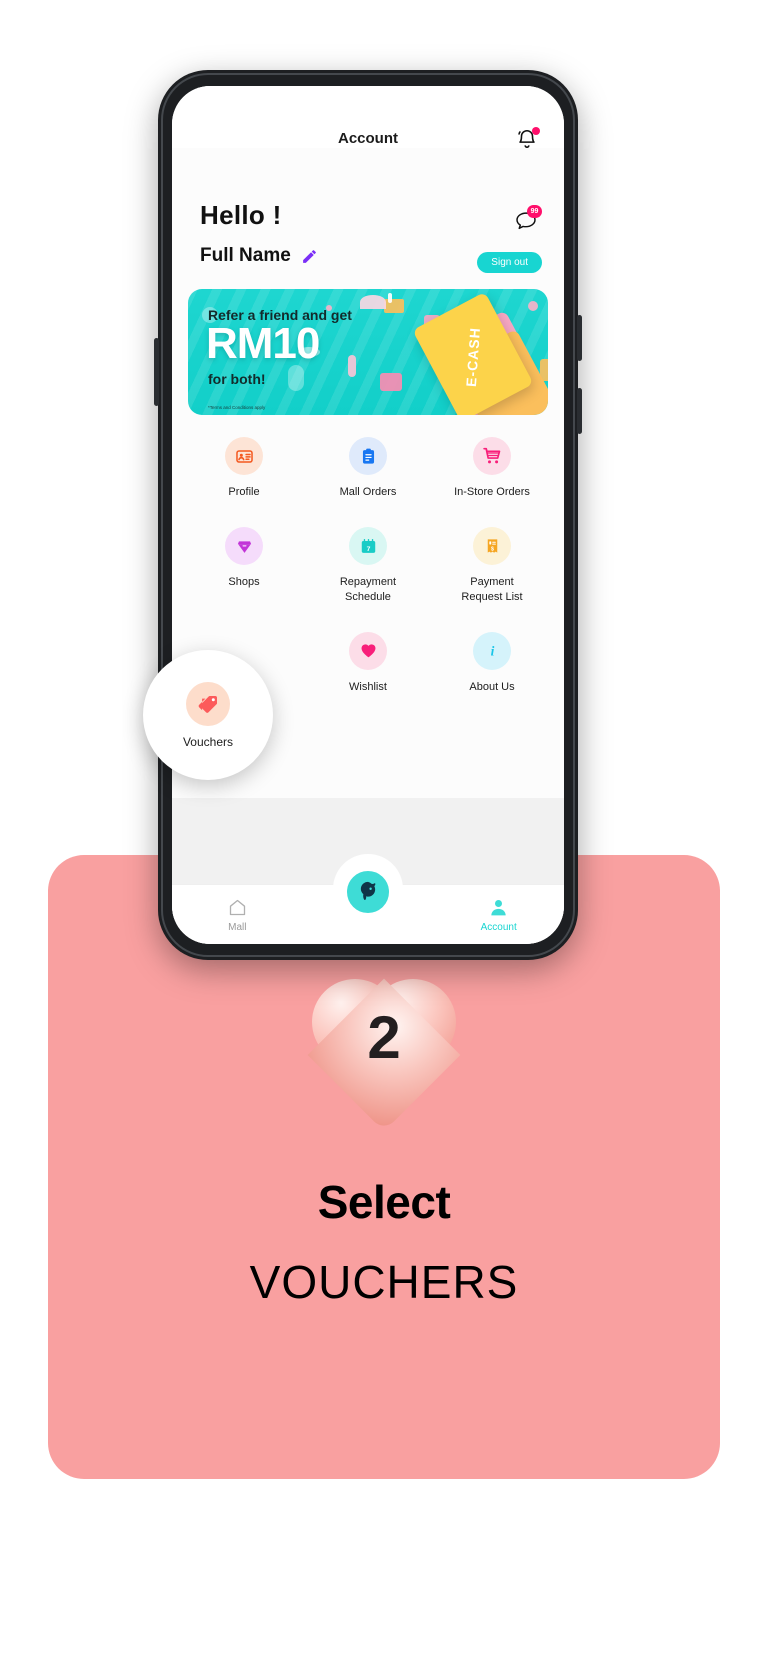 This screenshot has width=768, height=1659. I want to click on nav-label: Account, so click(498, 927).